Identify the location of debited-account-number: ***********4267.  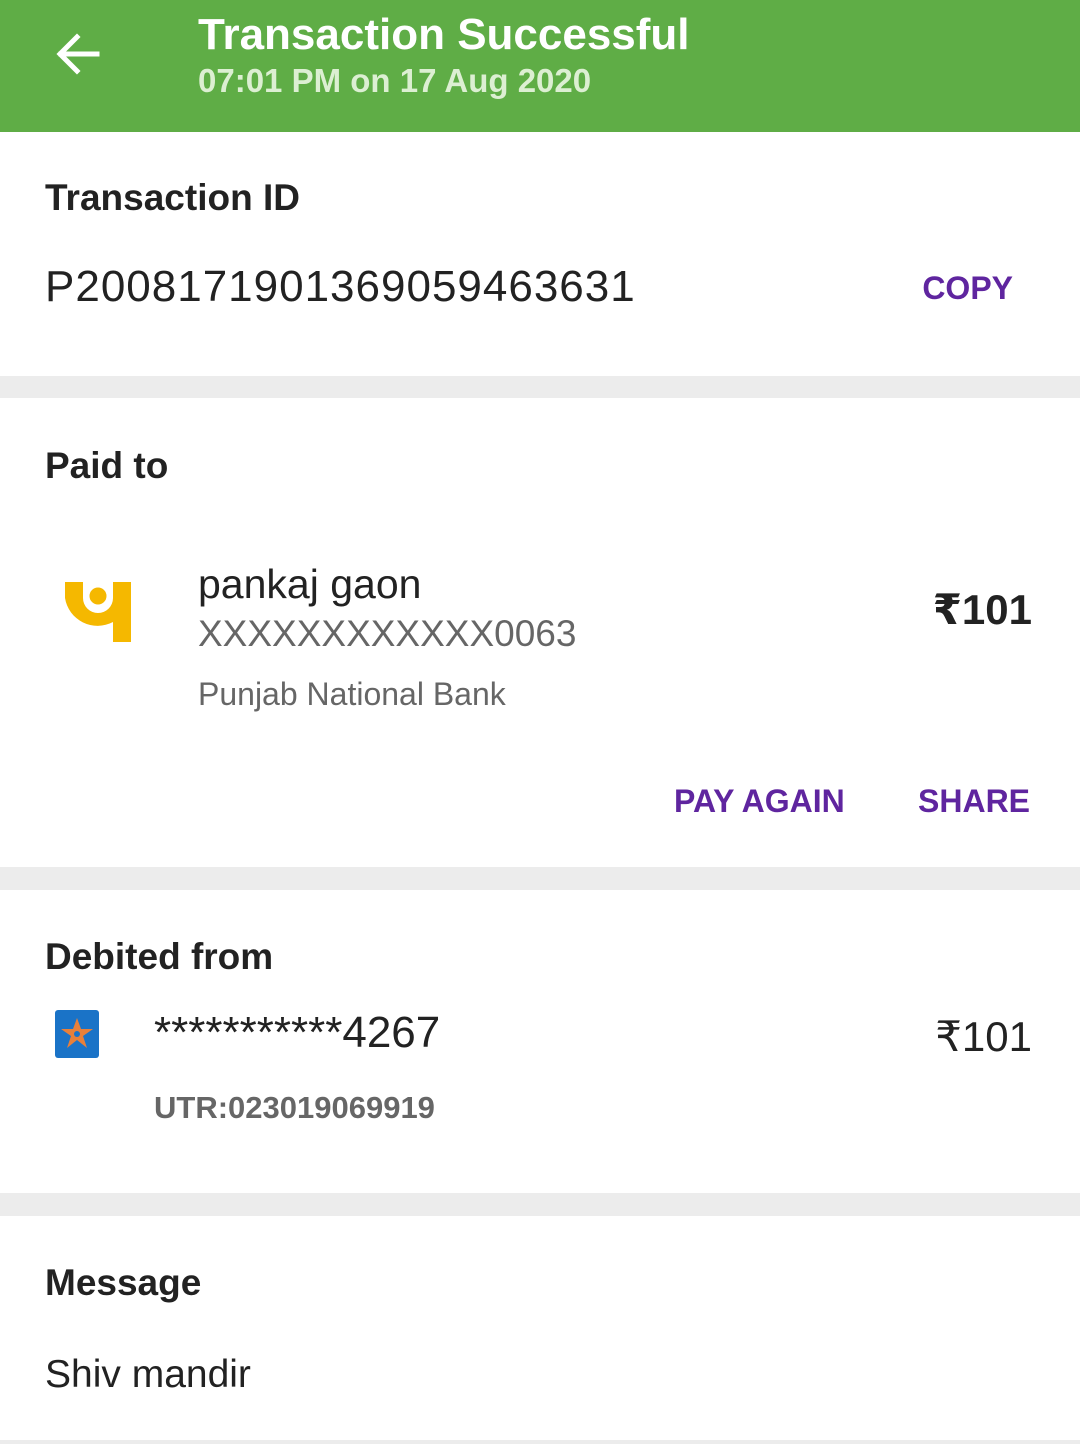
(297, 1032).